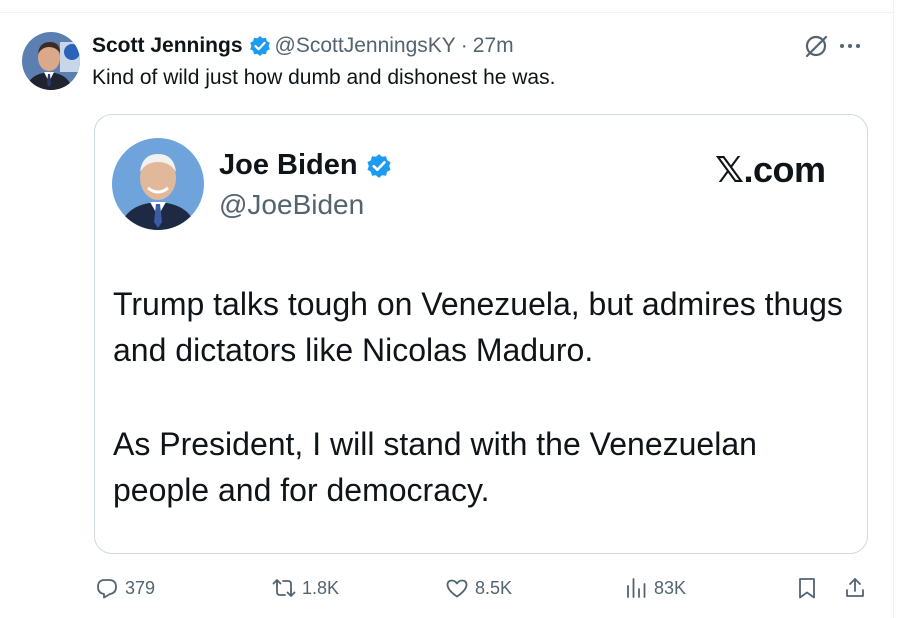 The height and width of the screenshot is (618, 900). What do you see at coordinates (292, 204) in the screenshot?
I see `quoted-handle: @JoeBiden` at bounding box center [292, 204].